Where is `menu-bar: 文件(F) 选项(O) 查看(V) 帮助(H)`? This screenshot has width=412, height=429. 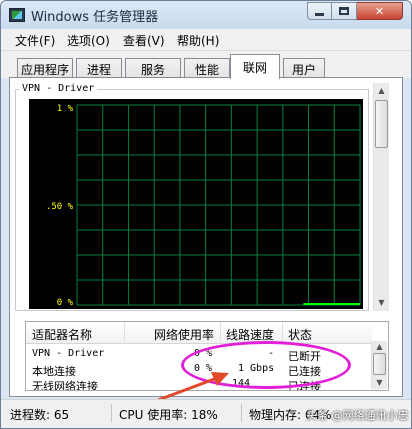
menu-bar: 文件(F) 选项(O) 查看(V) 帮助(H) is located at coordinates (206, 40).